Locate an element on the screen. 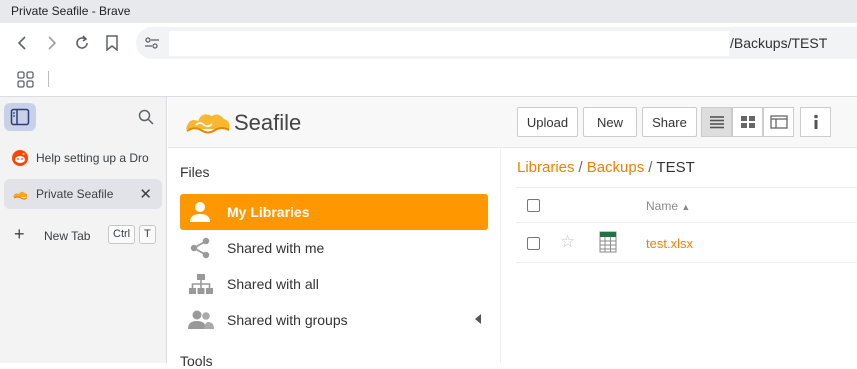  nav-item-label: Shared with me is located at coordinates (276, 248).